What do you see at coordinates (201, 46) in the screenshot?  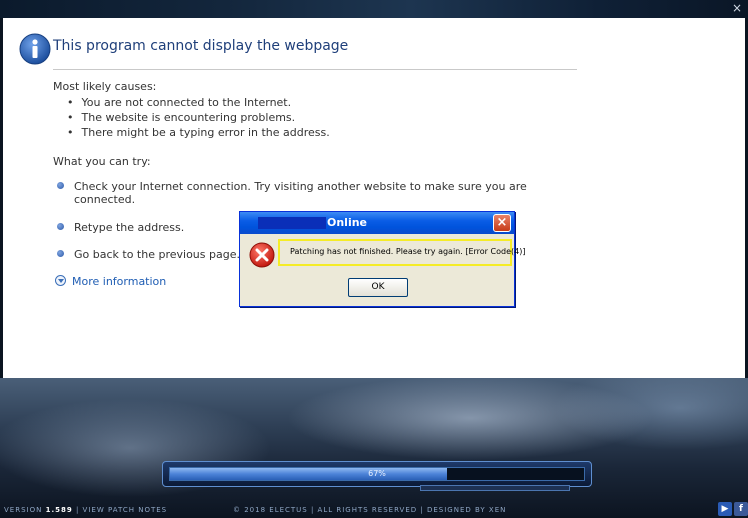 I see `page-title: This program cannot display the webpage` at bounding box center [201, 46].